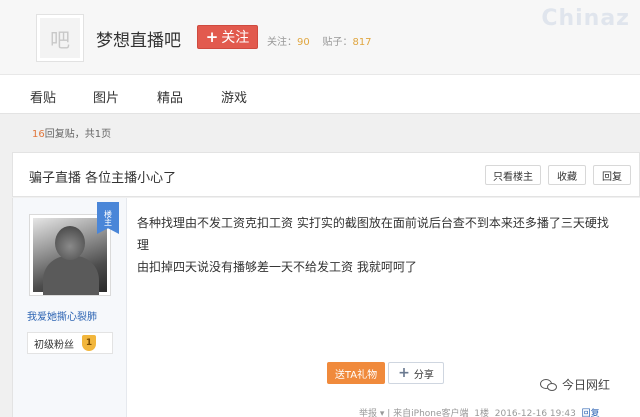 This screenshot has height=417, width=640. I want to click on only-op-button: 只看楼主, so click(513, 175).